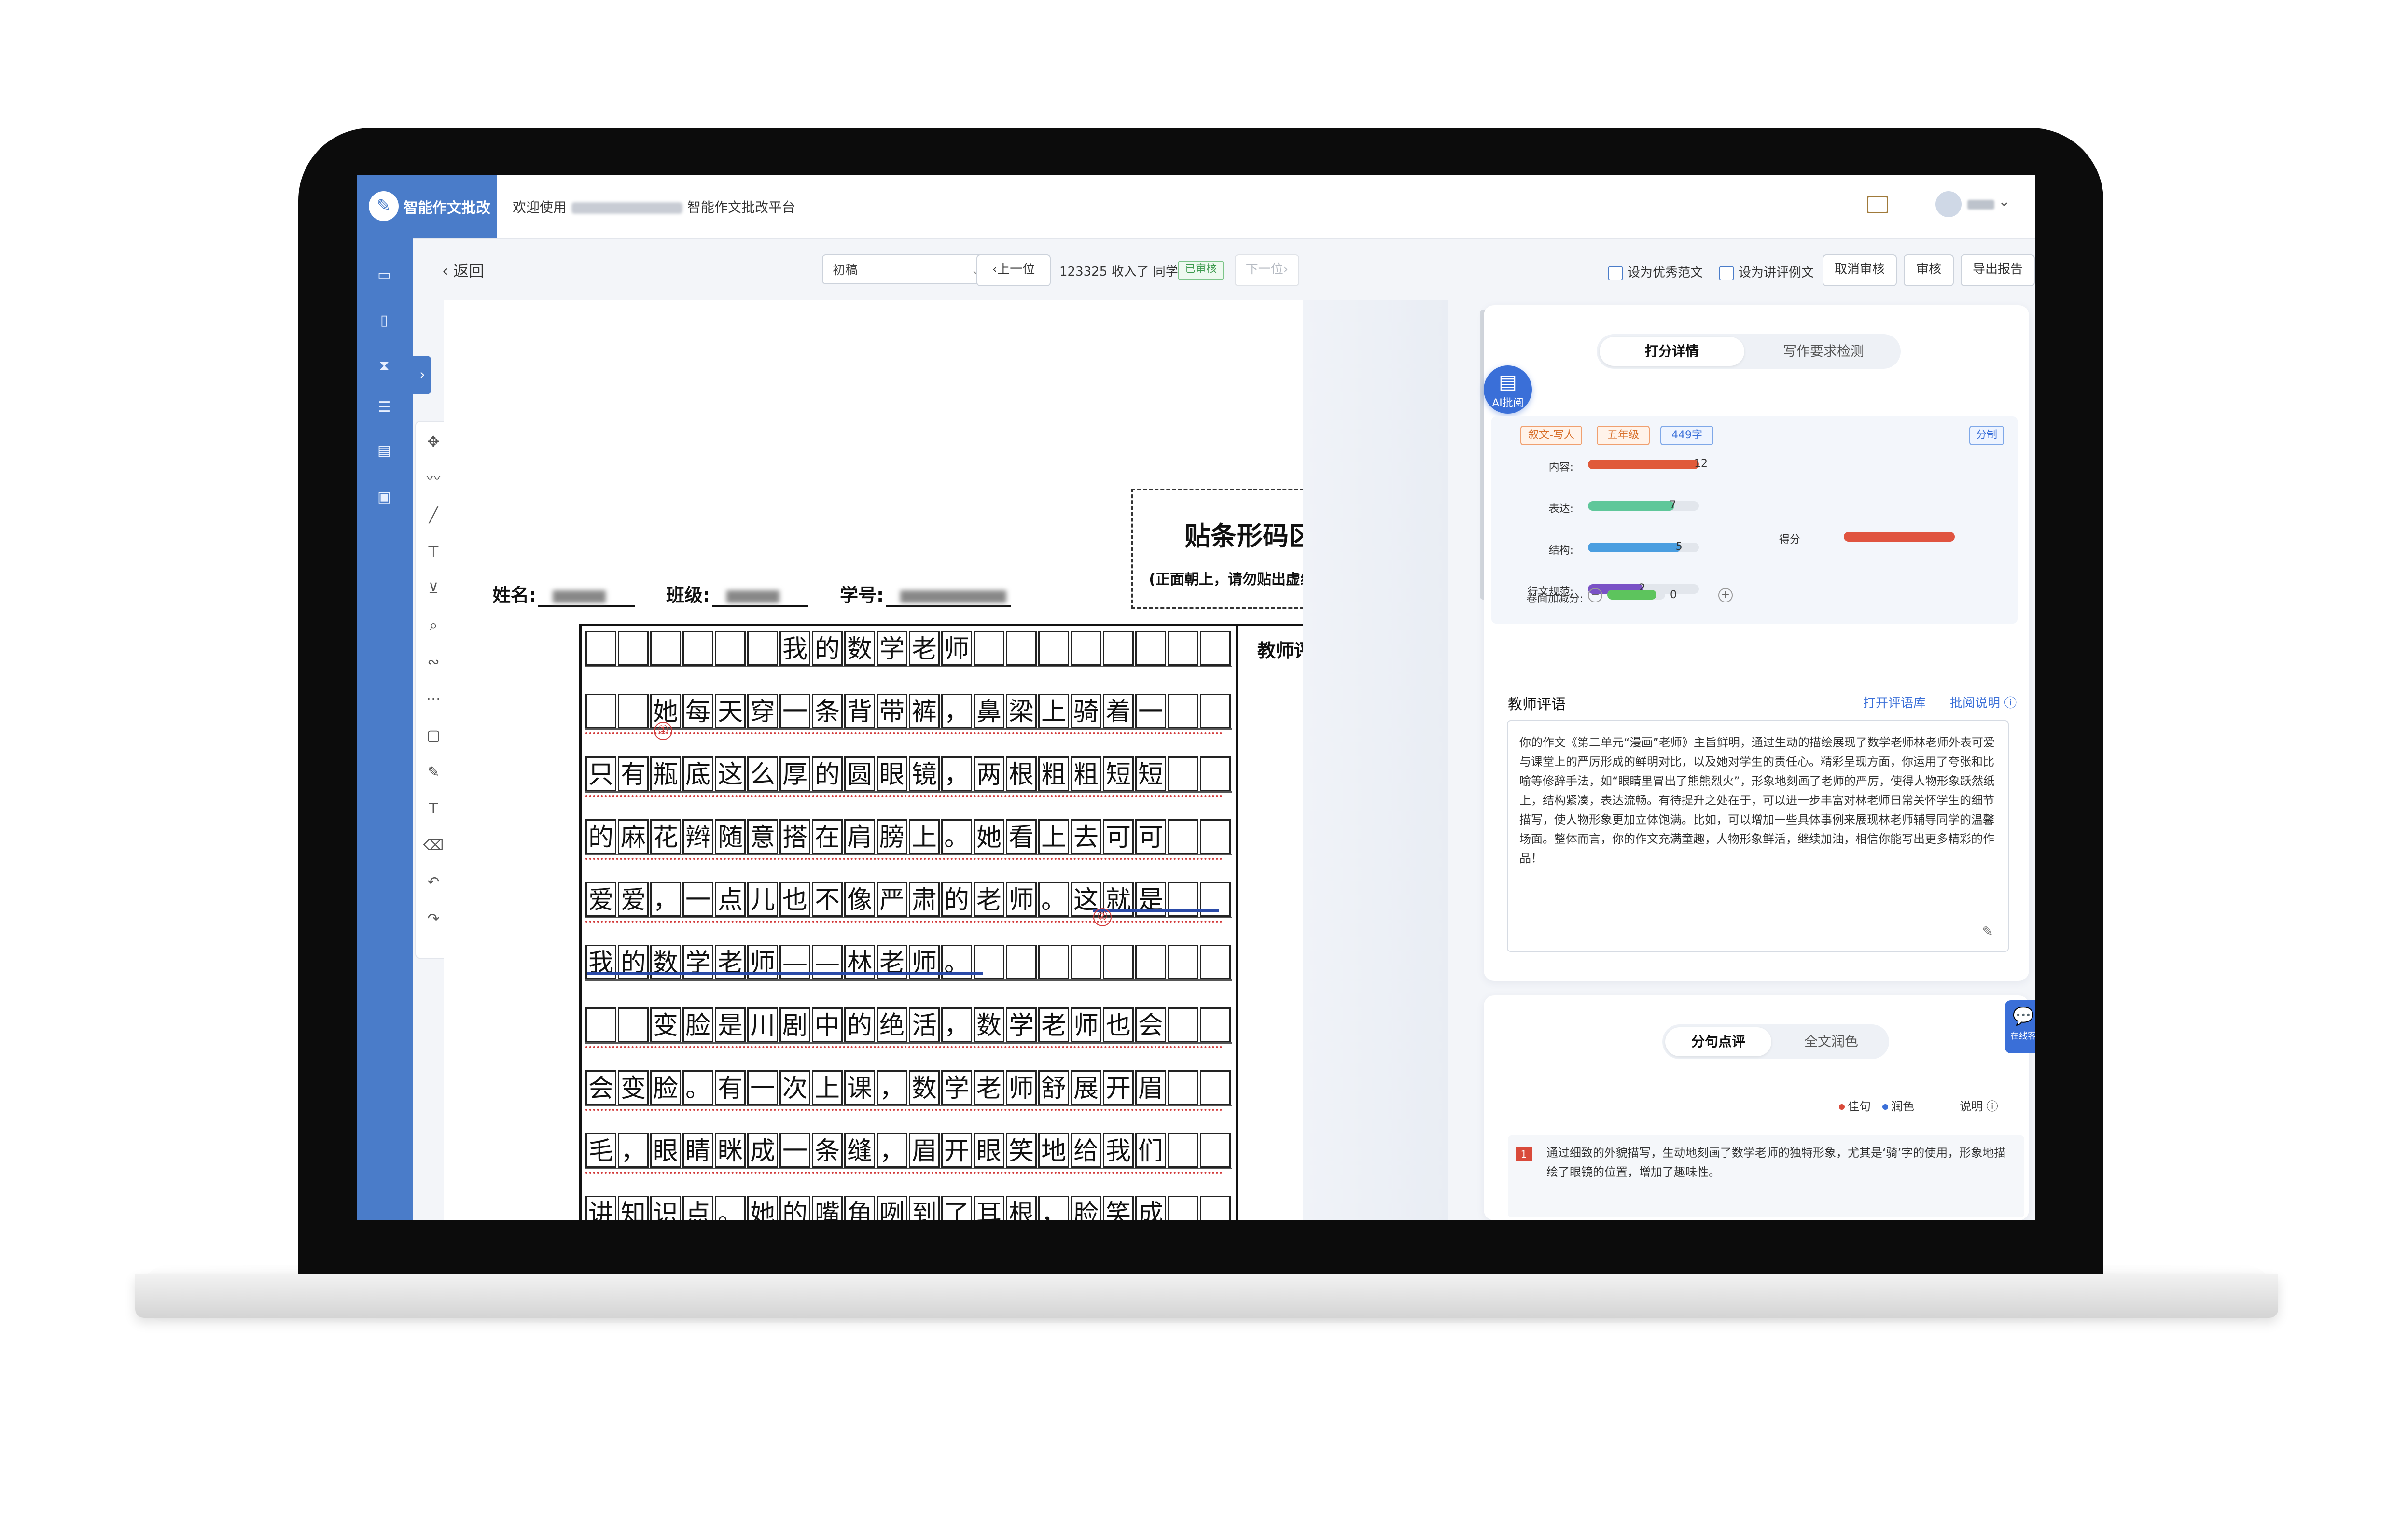 Image resolution: width=2408 pixels, height=1525 pixels. Describe the element at coordinates (463, 270) in the screenshot. I see `back-button: ‹ 返回` at that location.